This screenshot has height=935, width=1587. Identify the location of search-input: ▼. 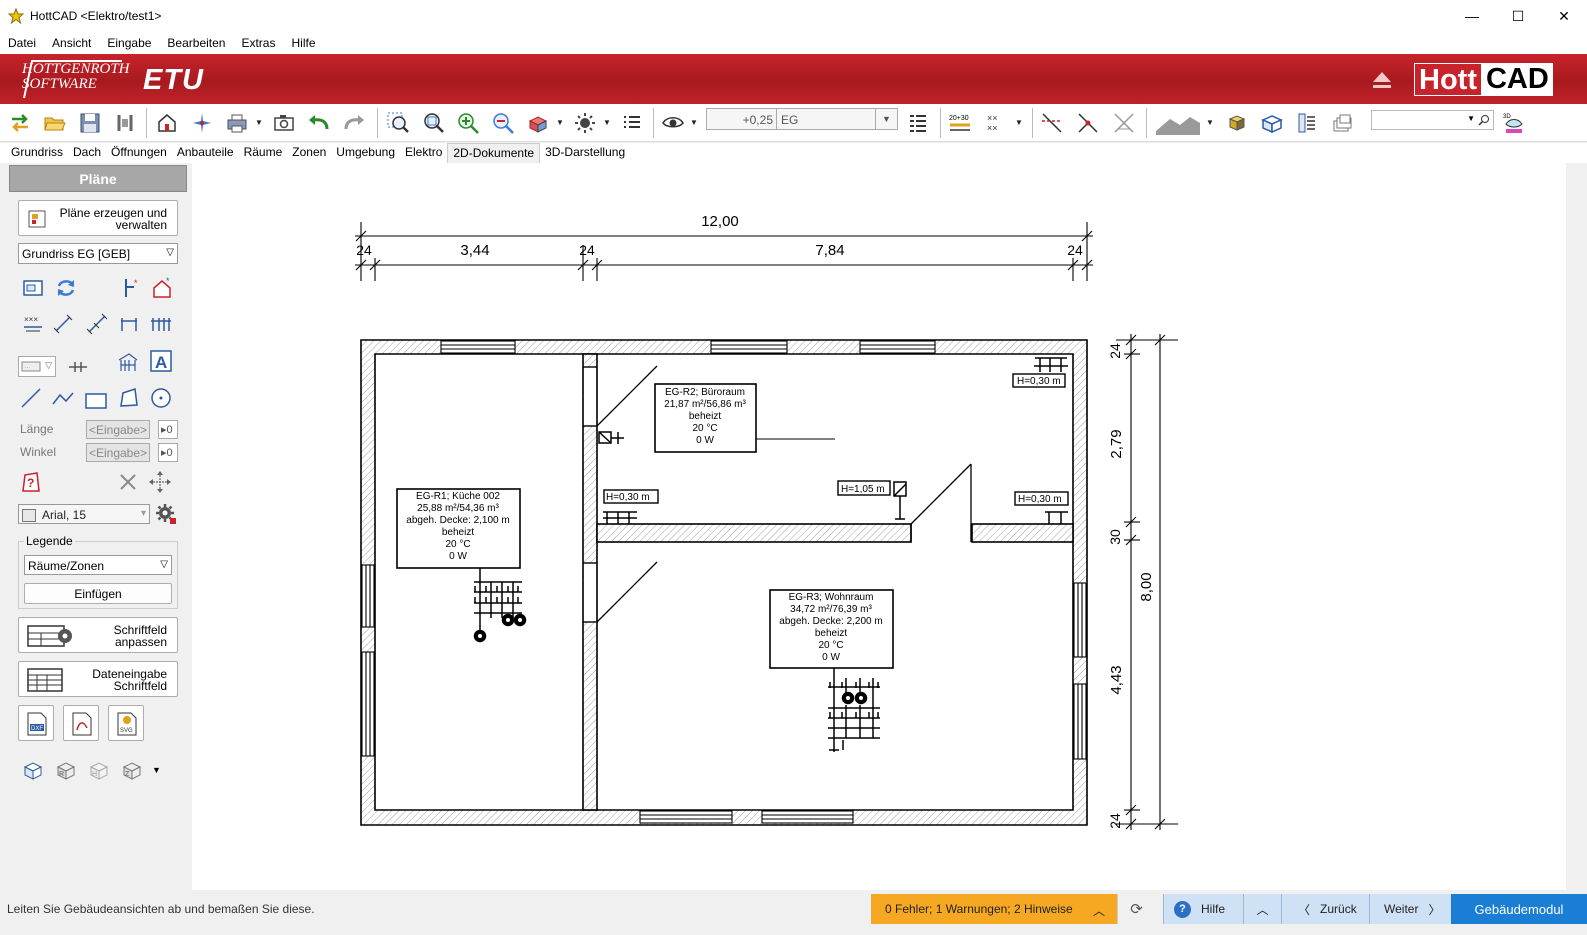
(1432, 120).